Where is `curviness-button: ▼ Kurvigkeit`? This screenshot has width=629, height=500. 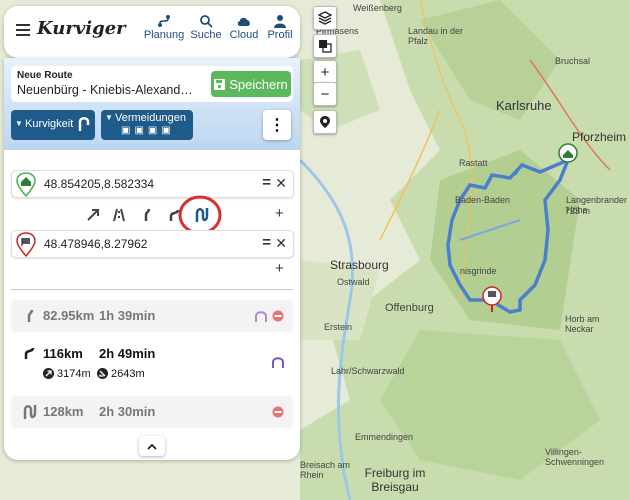
curviness-button: ▼ Kurvigkeit is located at coordinates (53, 125).